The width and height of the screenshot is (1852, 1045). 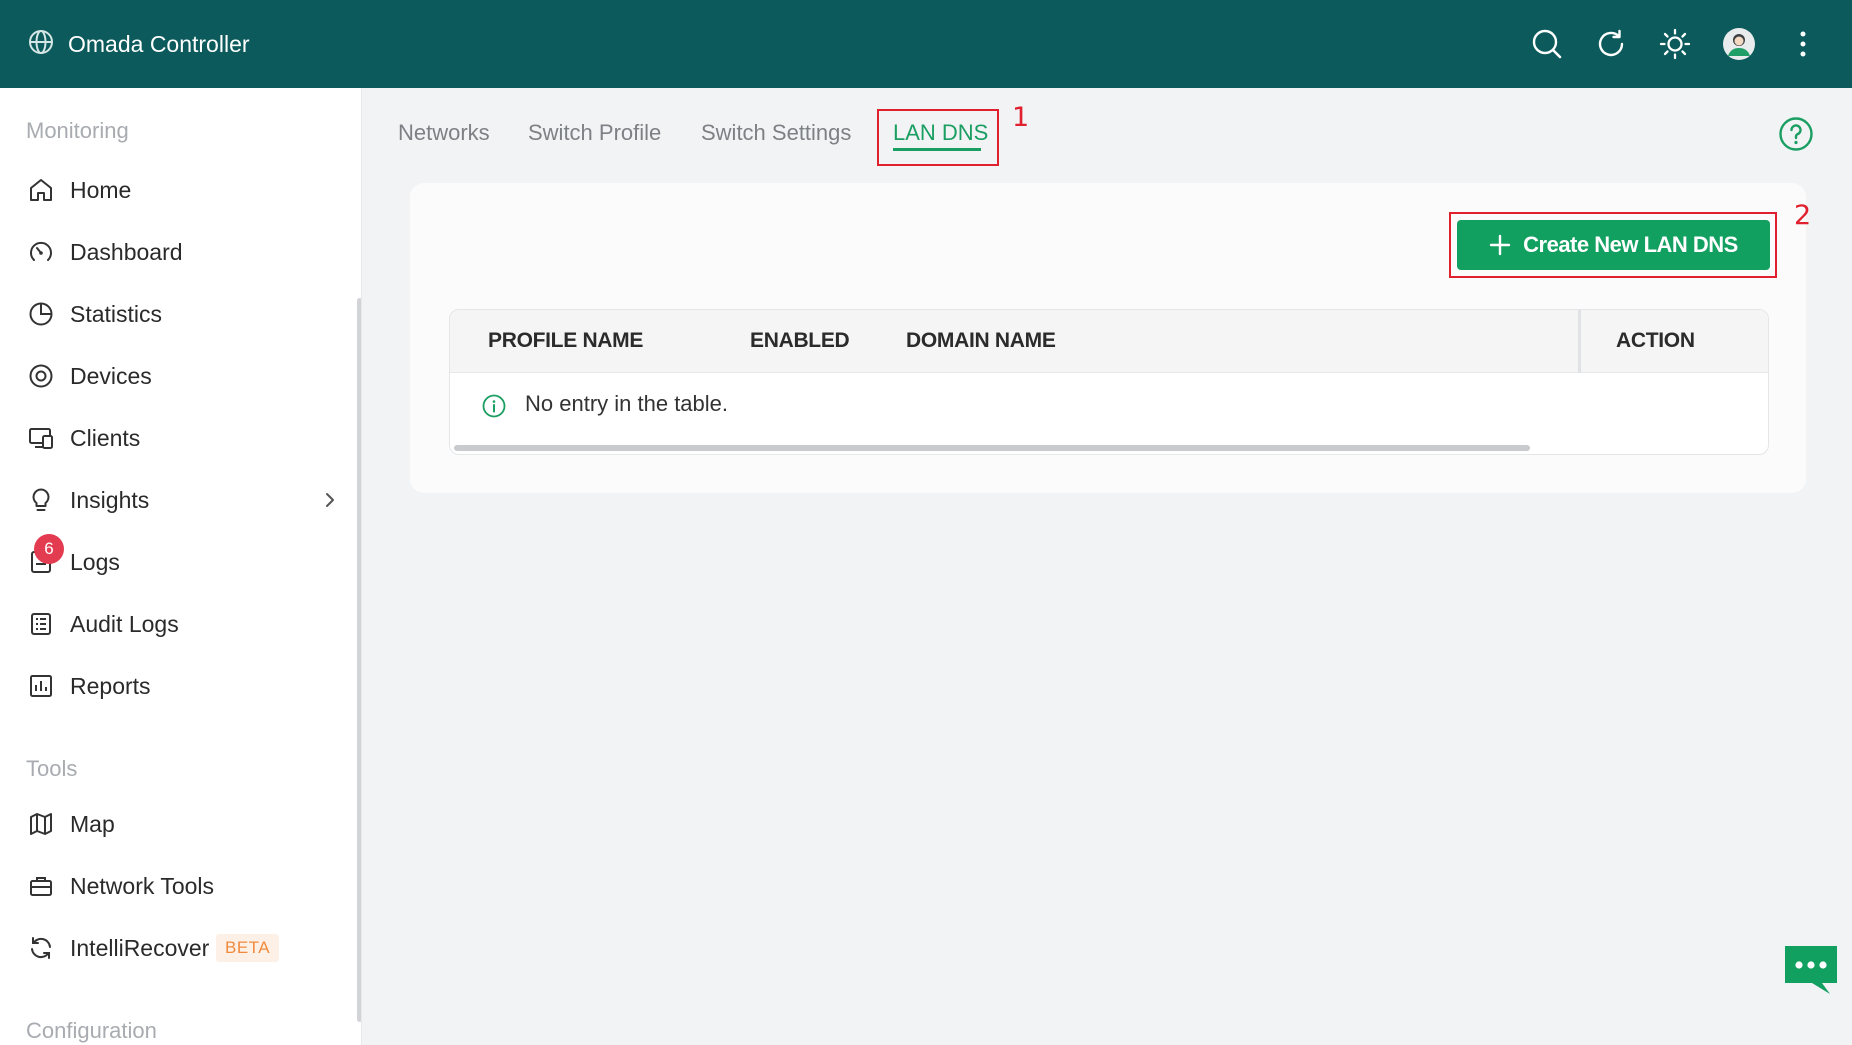 I want to click on section-title-monitoring: Monitoring, so click(x=77, y=130).